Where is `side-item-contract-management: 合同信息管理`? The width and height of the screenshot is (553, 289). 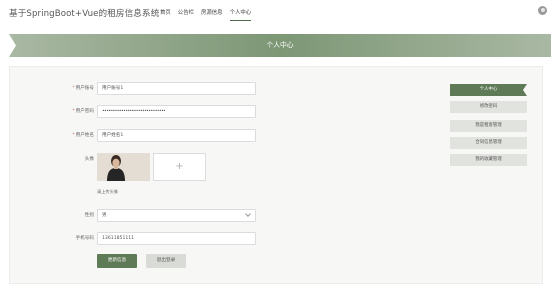
side-item-contract-management: 合同信息管理 is located at coordinates (488, 143).